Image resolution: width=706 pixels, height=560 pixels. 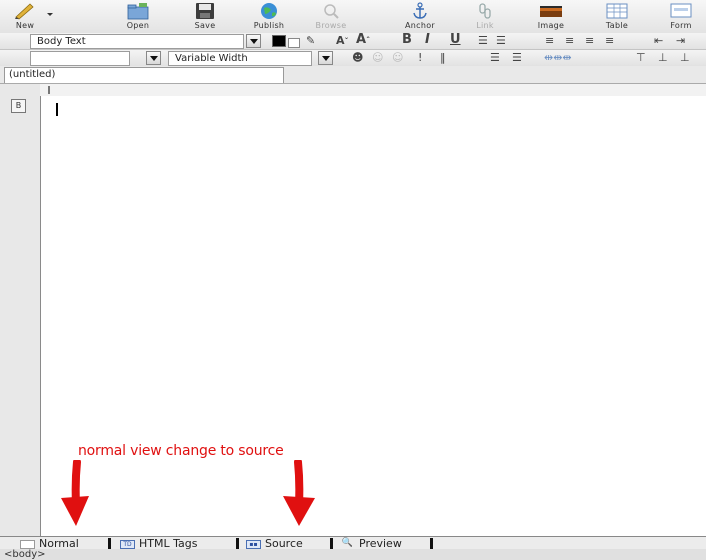 What do you see at coordinates (485, 25) in the screenshot?
I see `link-label: Link` at bounding box center [485, 25].